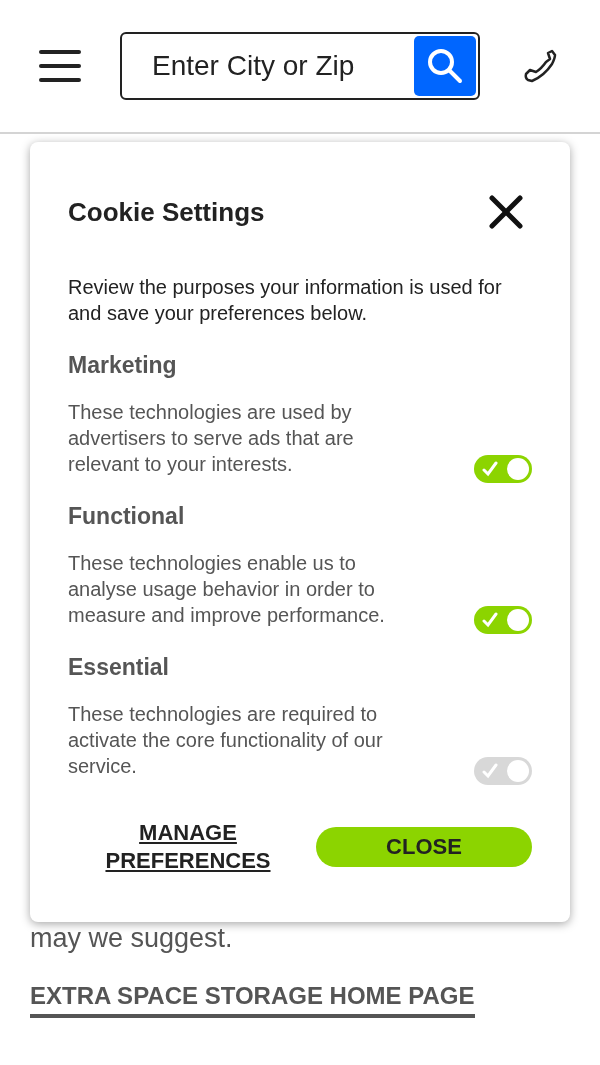 This screenshot has width=600, height=1065. I want to click on category-description: These technologies are required to activate the core functionality of our service., so click(226, 740).